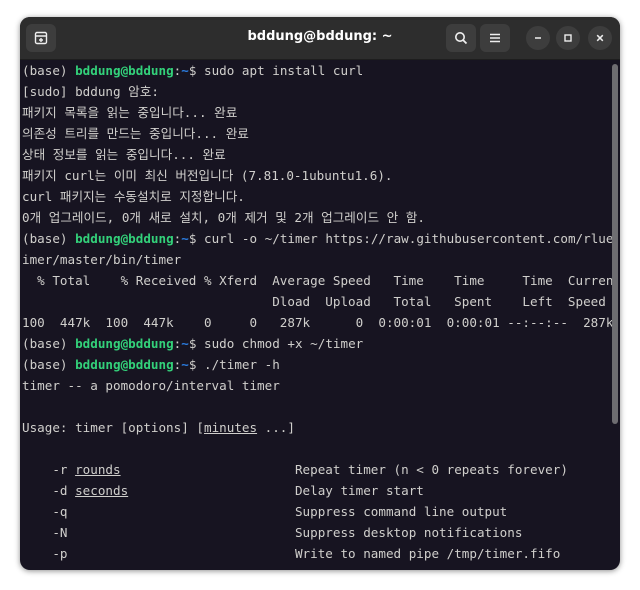 The image size is (640, 590). I want to click on search-icon, so click(461, 38).